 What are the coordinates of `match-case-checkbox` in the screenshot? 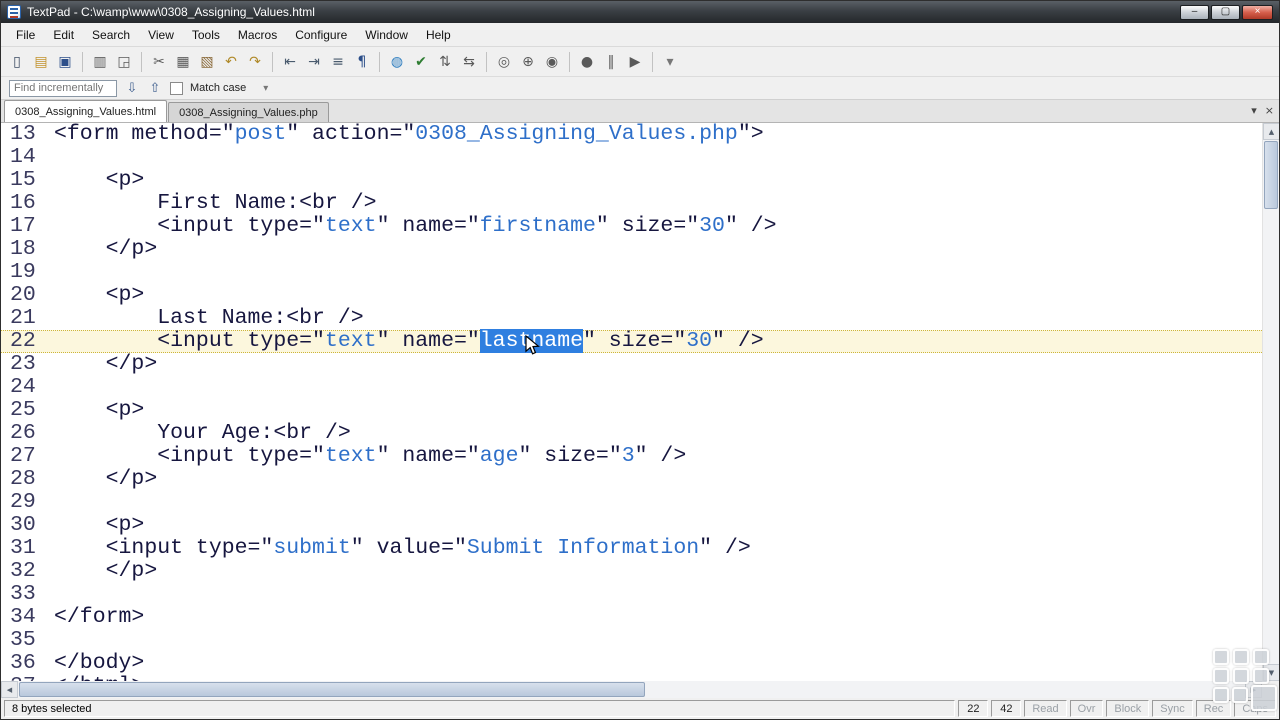 It's located at (176, 88).